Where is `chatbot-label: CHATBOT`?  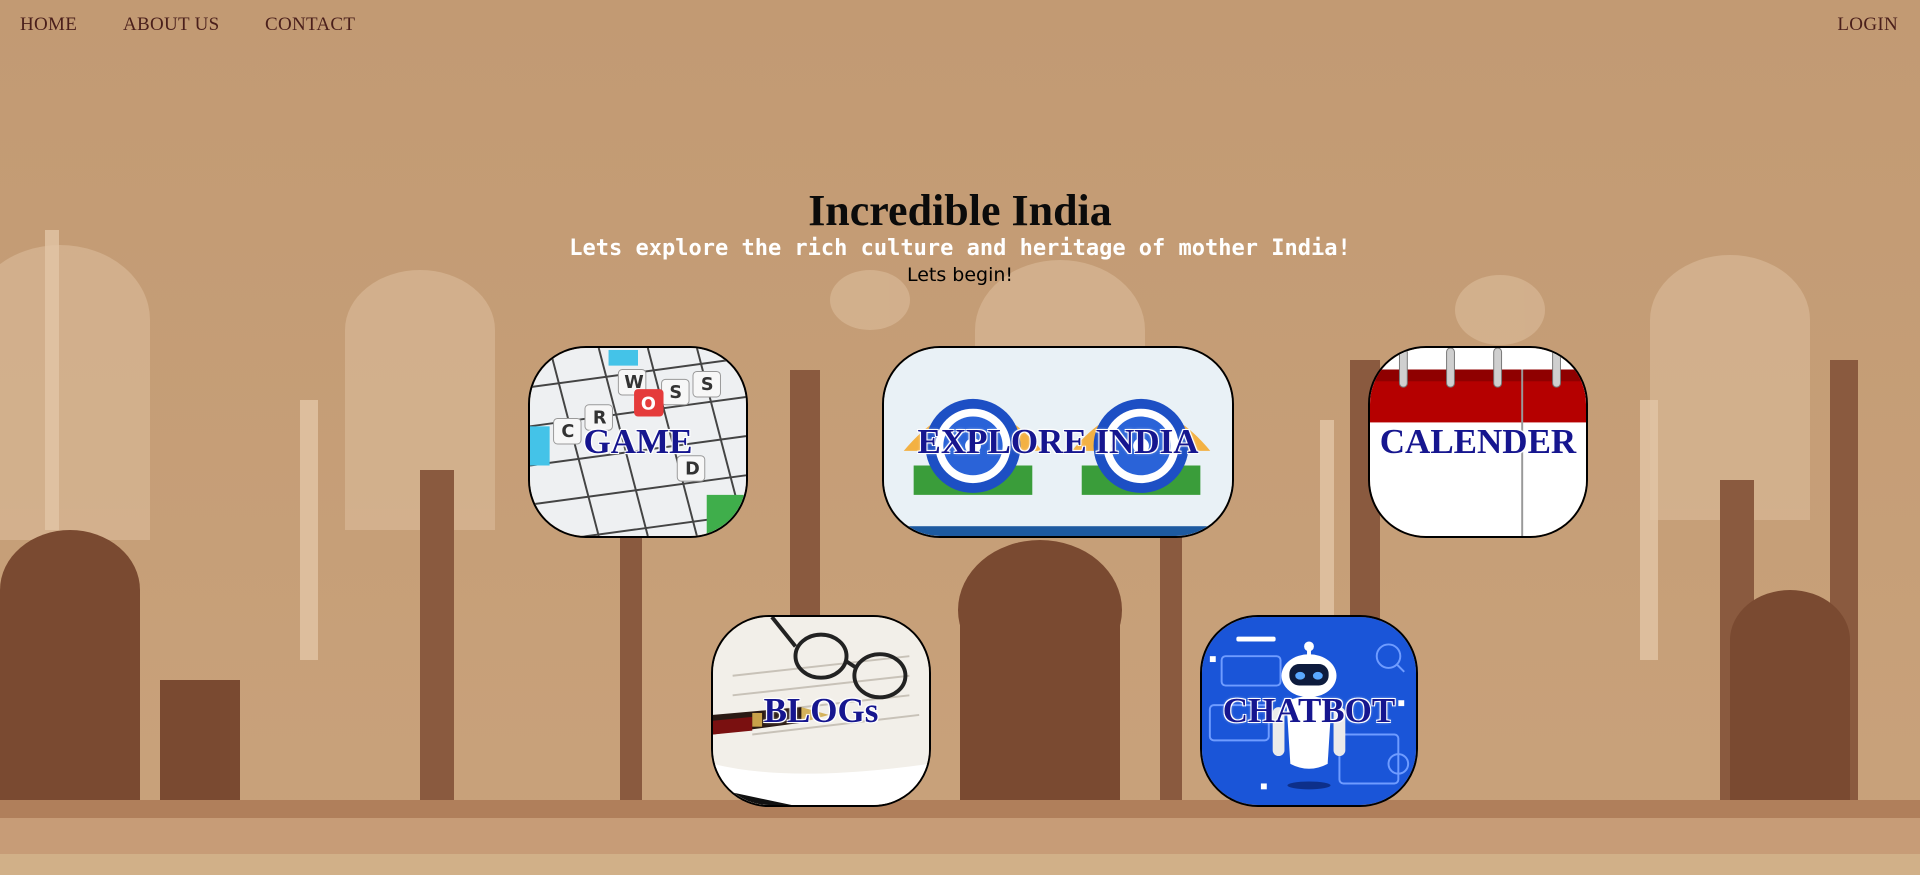
chatbot-label: CHATBOT is located at coordinates (1309, 710).